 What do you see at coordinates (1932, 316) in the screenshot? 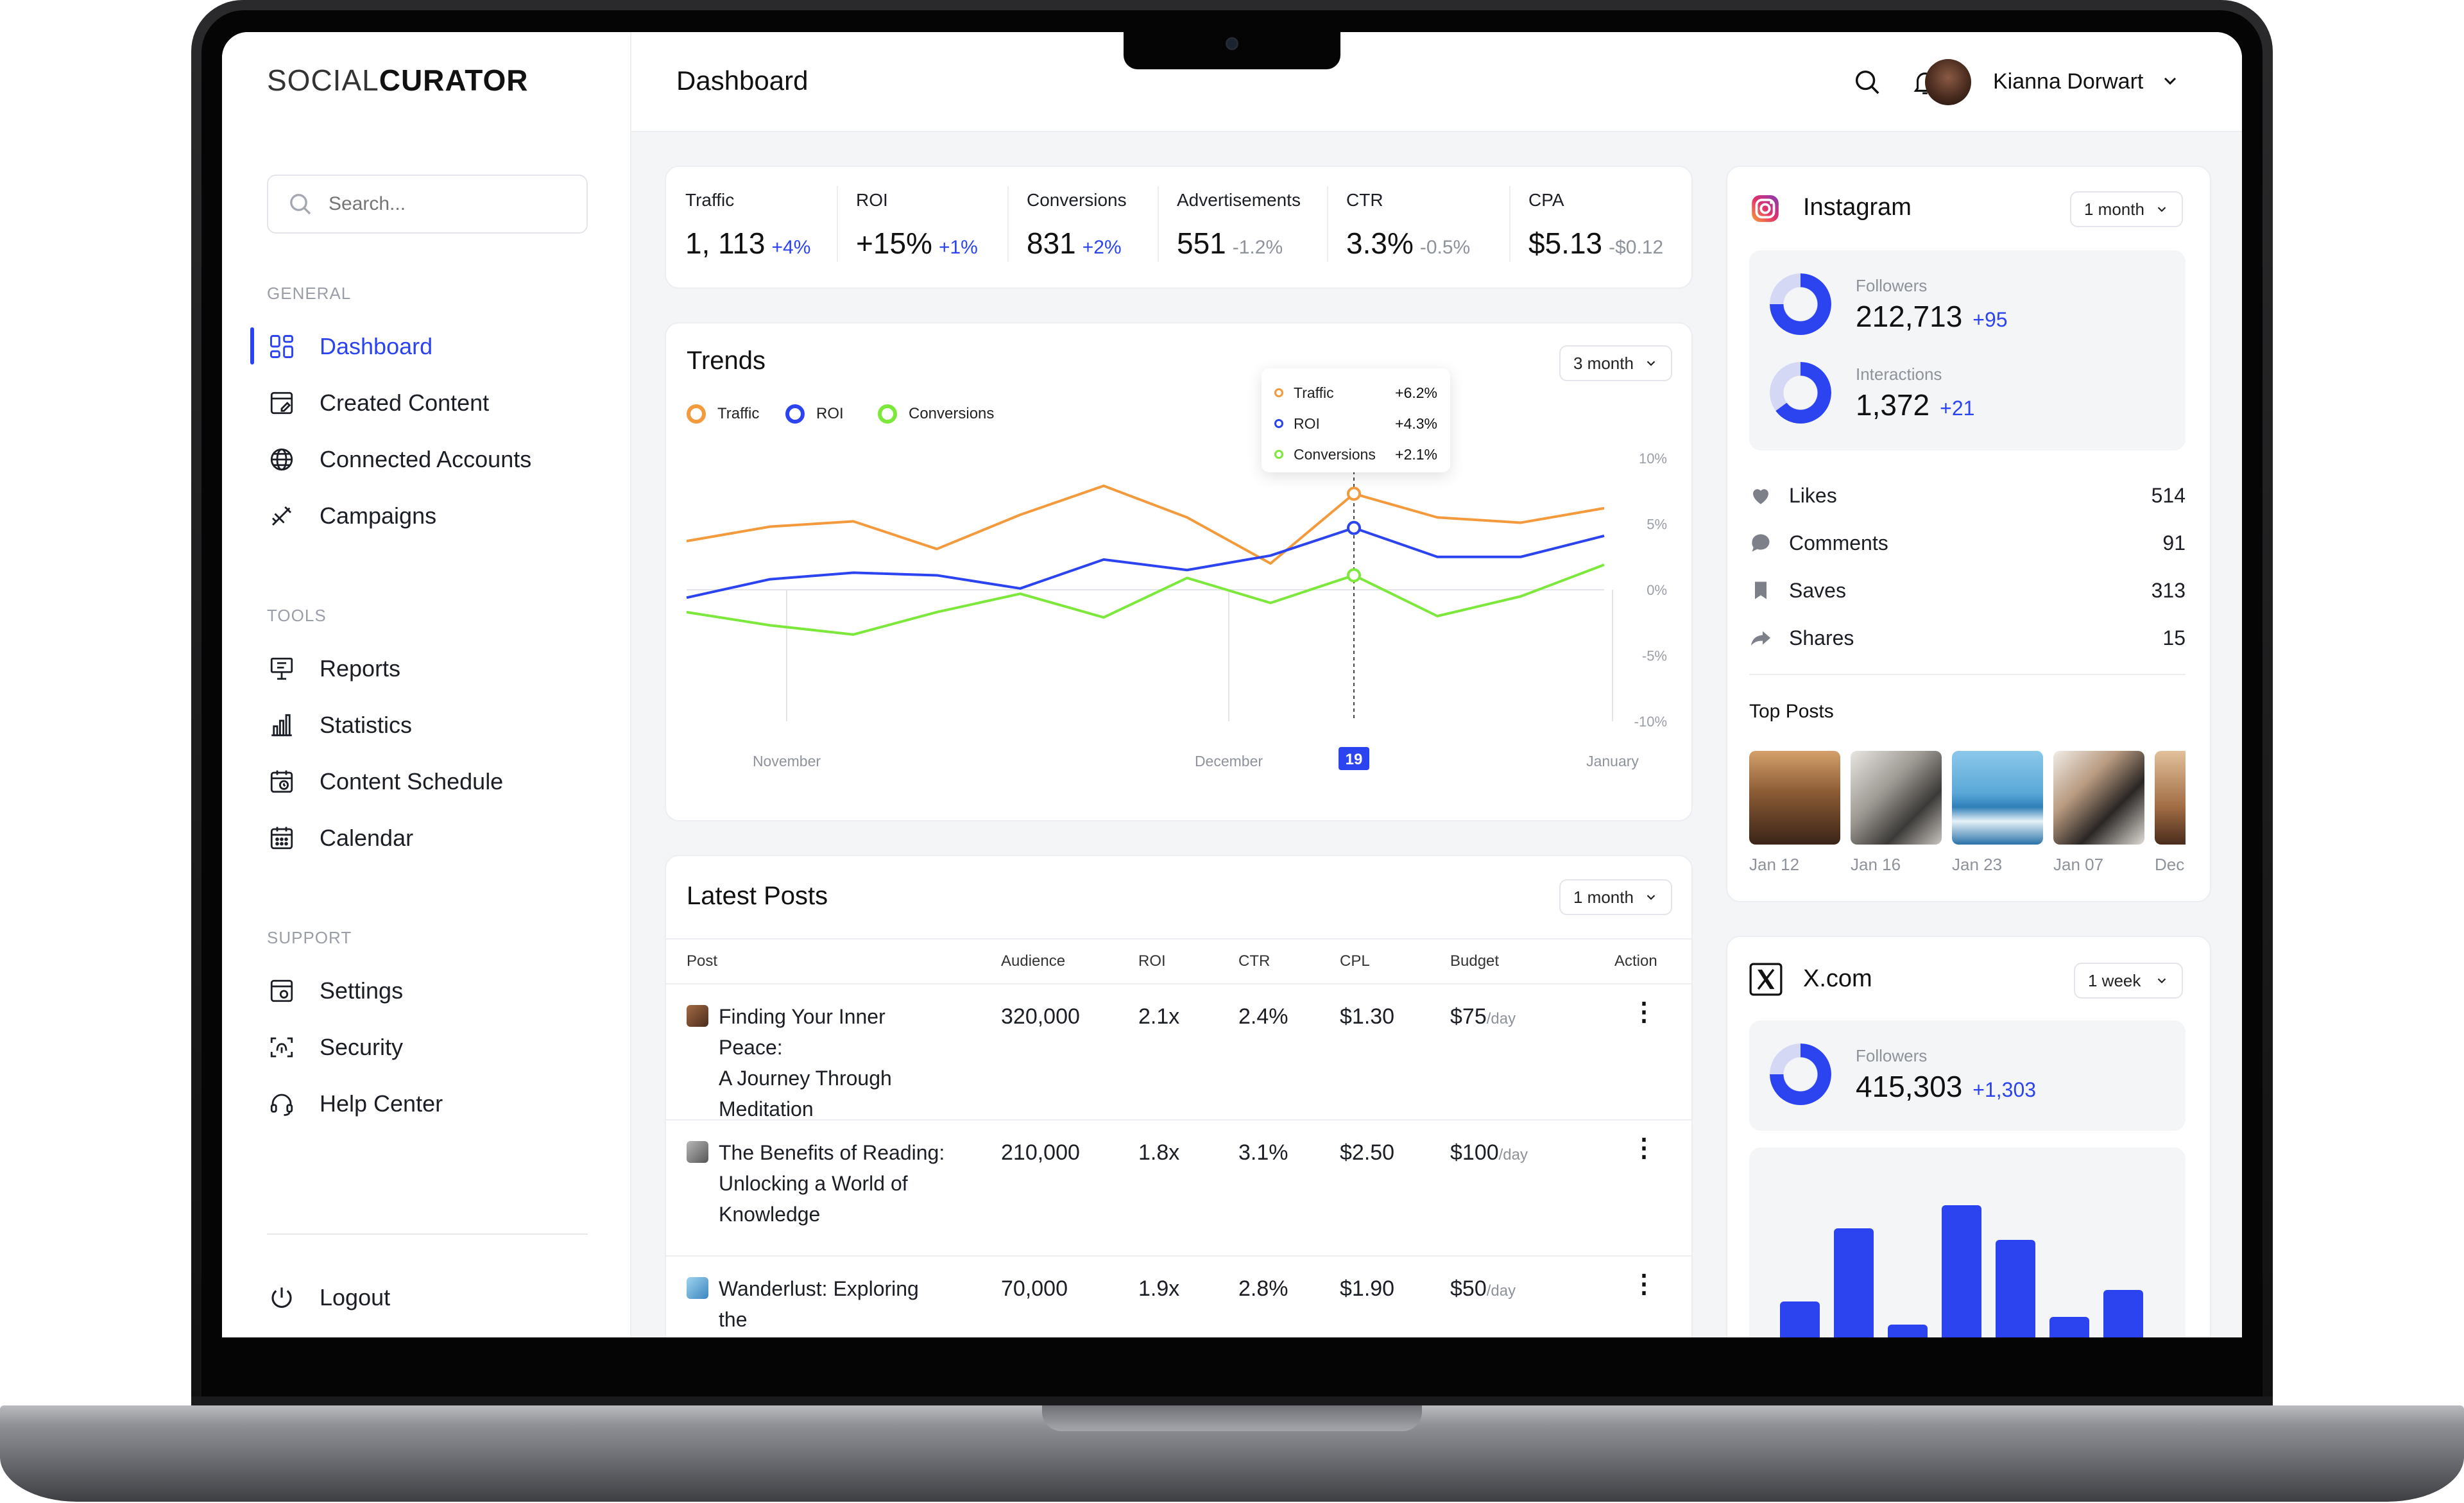
I see `followers-value: 212,713 +95` at bounding box center [1932, 316].